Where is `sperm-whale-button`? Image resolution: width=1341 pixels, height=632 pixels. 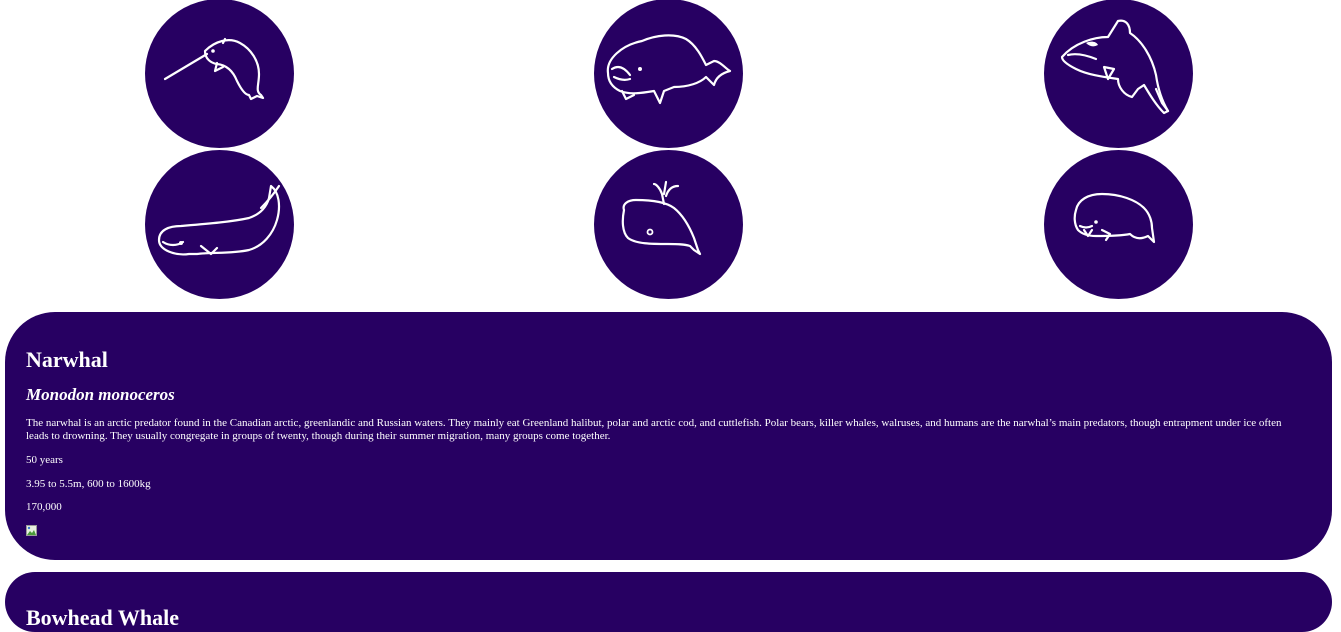
sperm-whale-button is located at coordinates (1118, 224).